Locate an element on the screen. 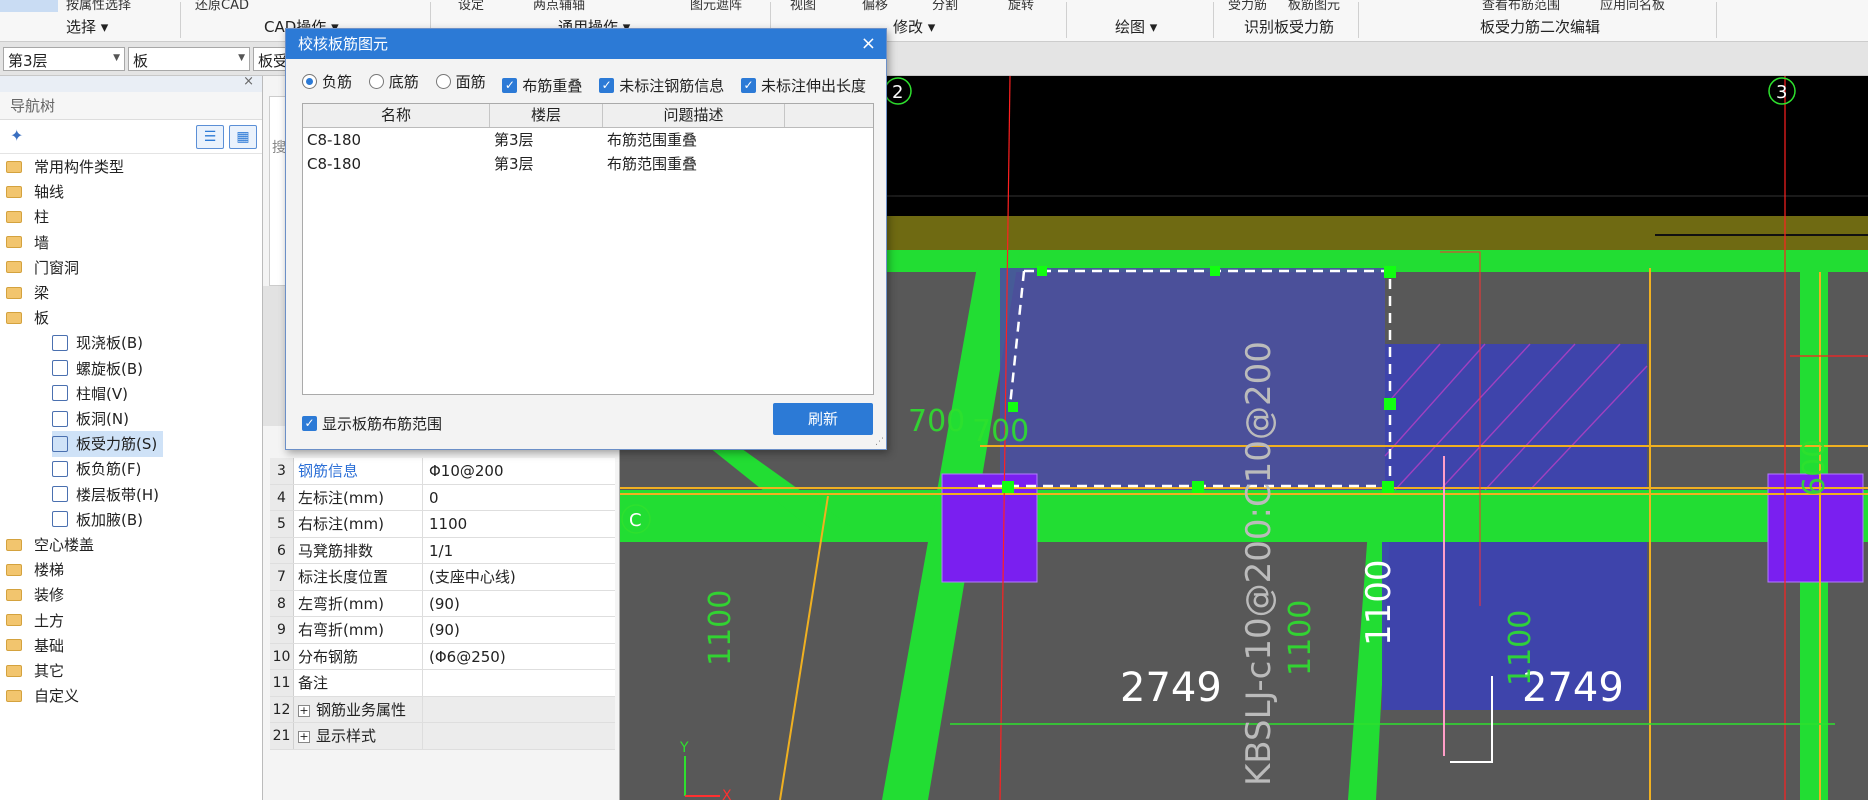 The width and height of the screenshot is (1868, 800). property-row: 7 标注长度位置 (支座中心线) is located at coordinates (442, 577).